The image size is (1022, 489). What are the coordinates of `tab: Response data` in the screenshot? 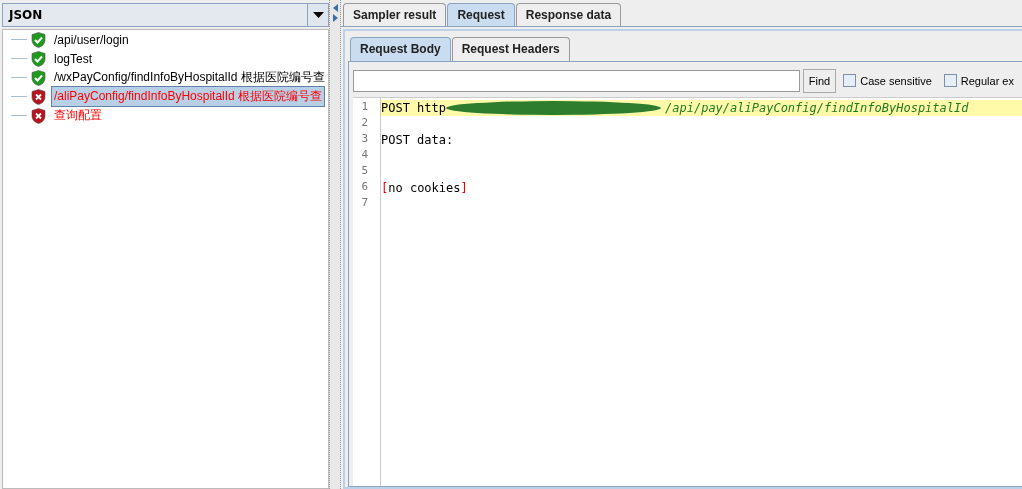 It's located at (568, 14).